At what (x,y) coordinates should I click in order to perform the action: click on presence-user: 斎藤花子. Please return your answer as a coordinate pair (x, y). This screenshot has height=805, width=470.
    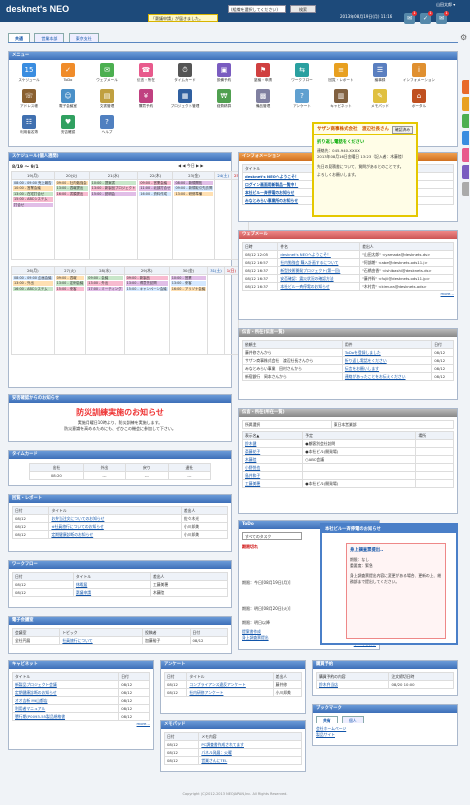
    Looking at the image, I should click on (272, 451).